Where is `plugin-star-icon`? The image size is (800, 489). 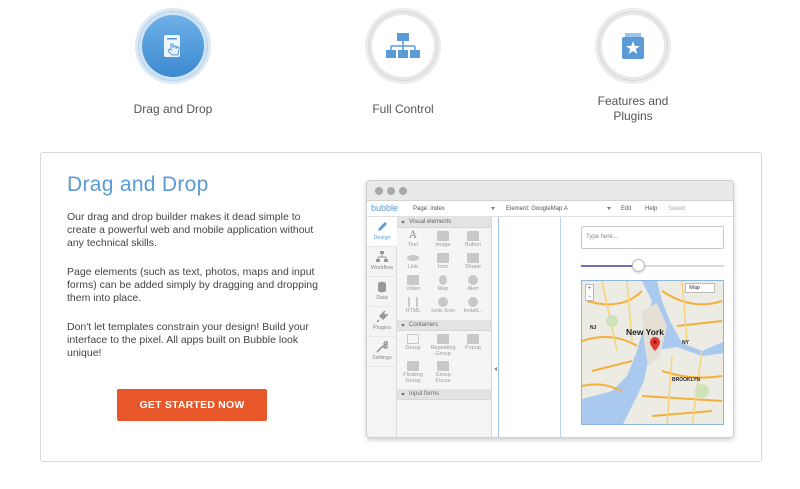
plugin-star-icon is located at coordinates (633, 46).